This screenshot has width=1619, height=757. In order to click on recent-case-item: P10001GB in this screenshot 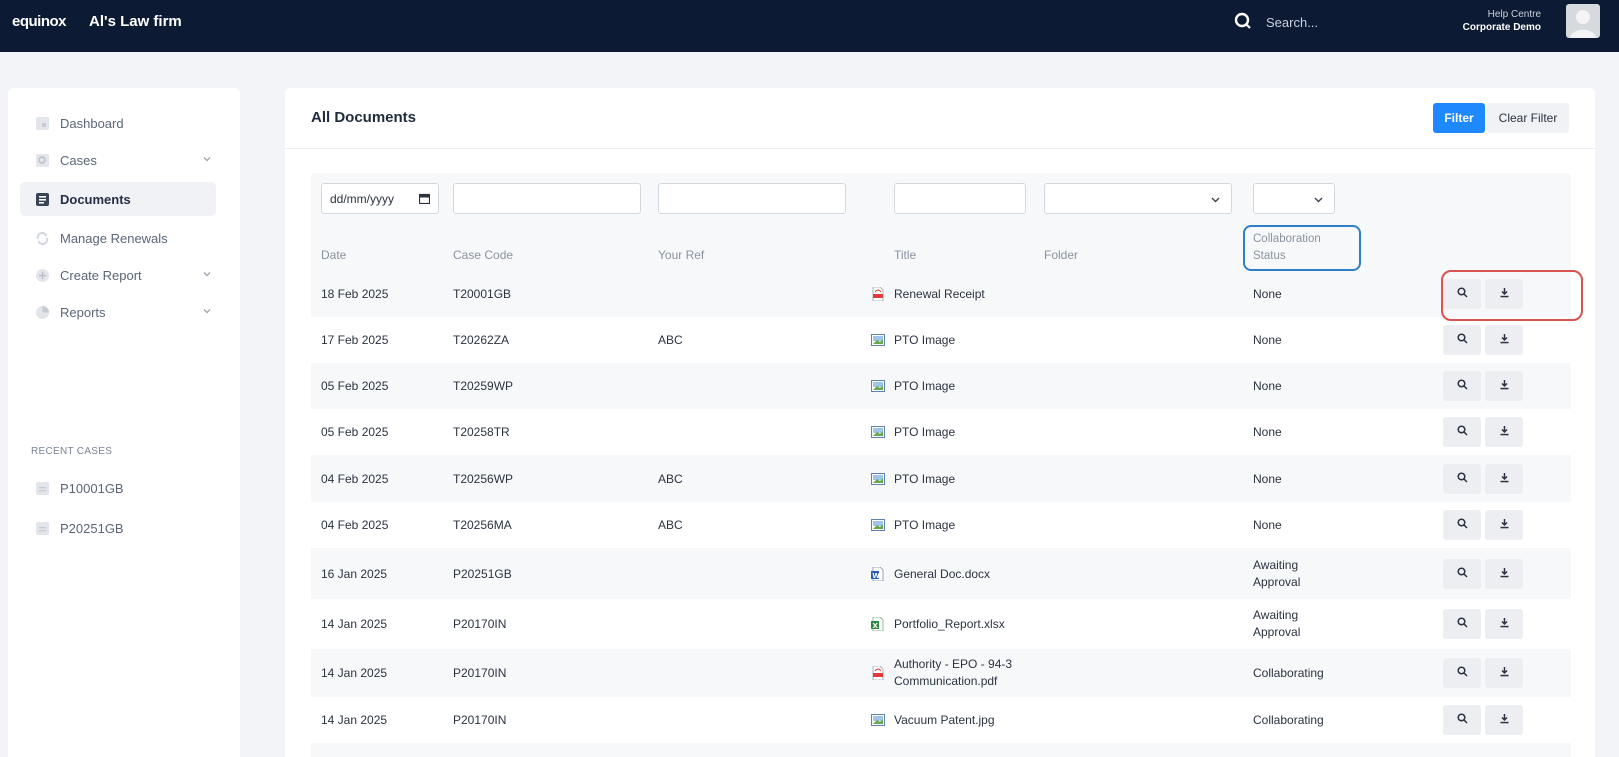, I will do `click(118, 488)`.